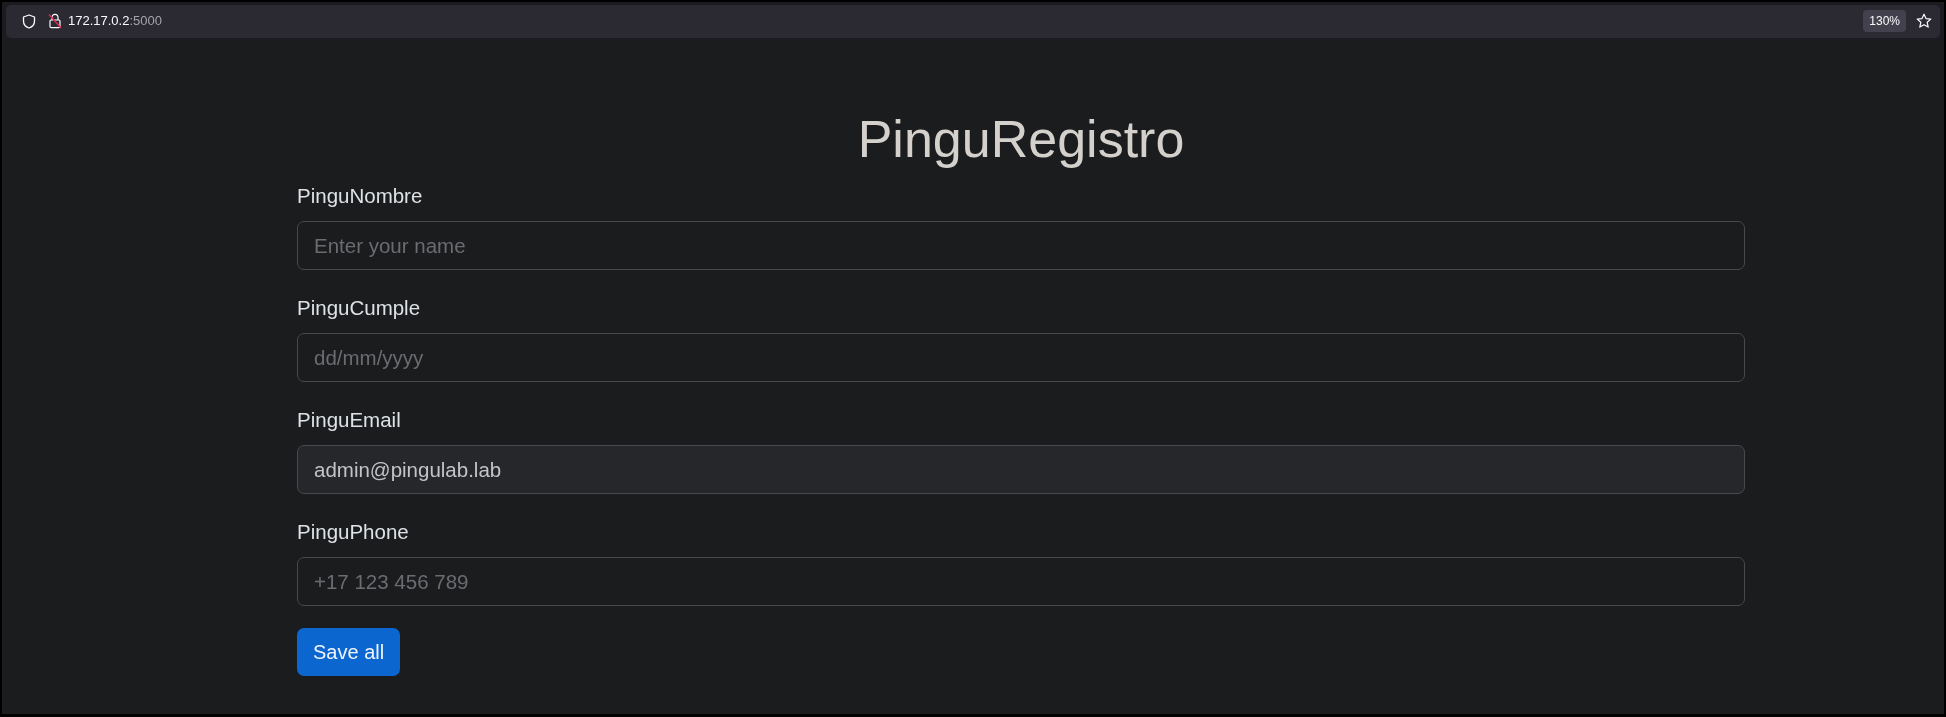  Describe the element at coordinates (55, 21) in the screenshot. I see `lock-slash-icon` at that location.